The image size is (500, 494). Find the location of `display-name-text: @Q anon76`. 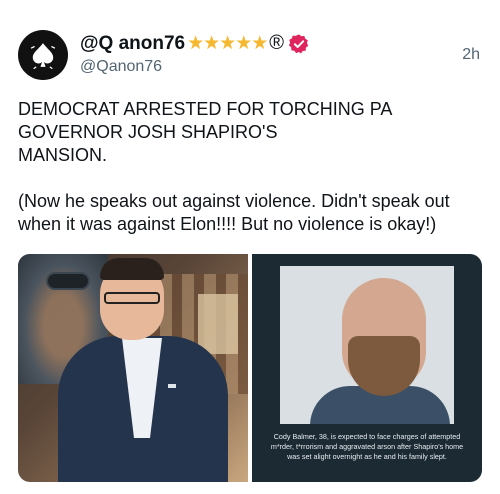

display-name-text: @Q anon76 is located at coordinates (133, 43).